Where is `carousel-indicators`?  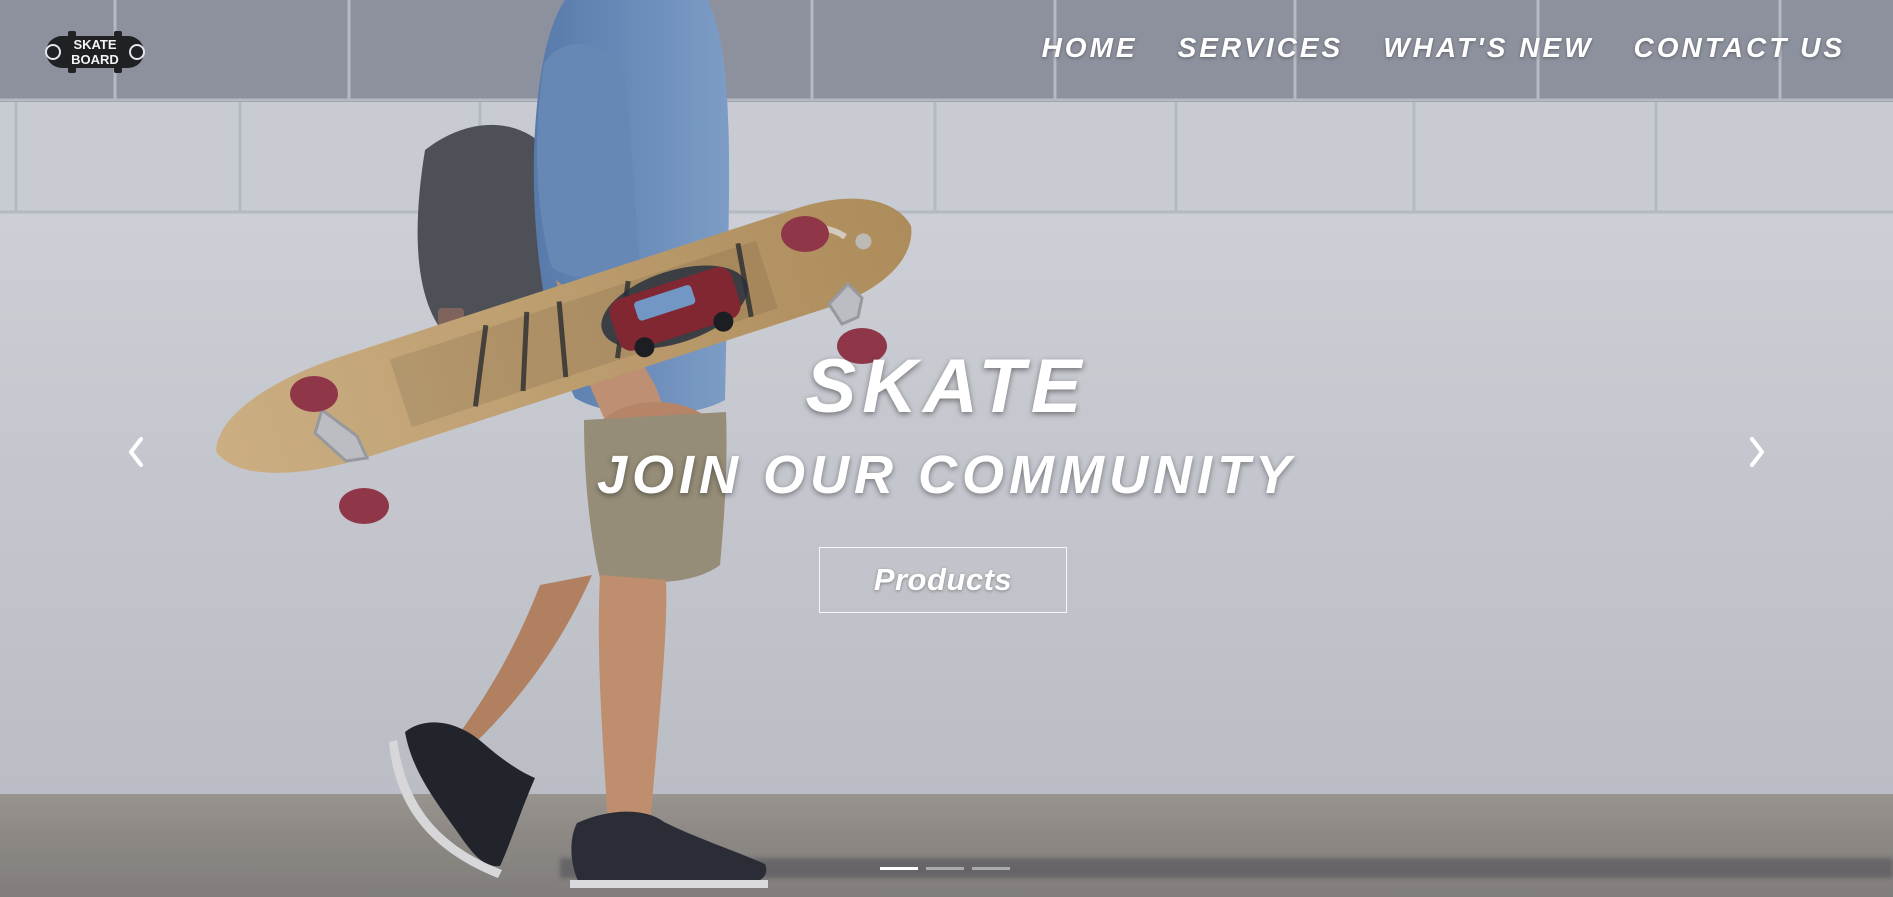
carousel-indicators is located at coordinates (945, 868).